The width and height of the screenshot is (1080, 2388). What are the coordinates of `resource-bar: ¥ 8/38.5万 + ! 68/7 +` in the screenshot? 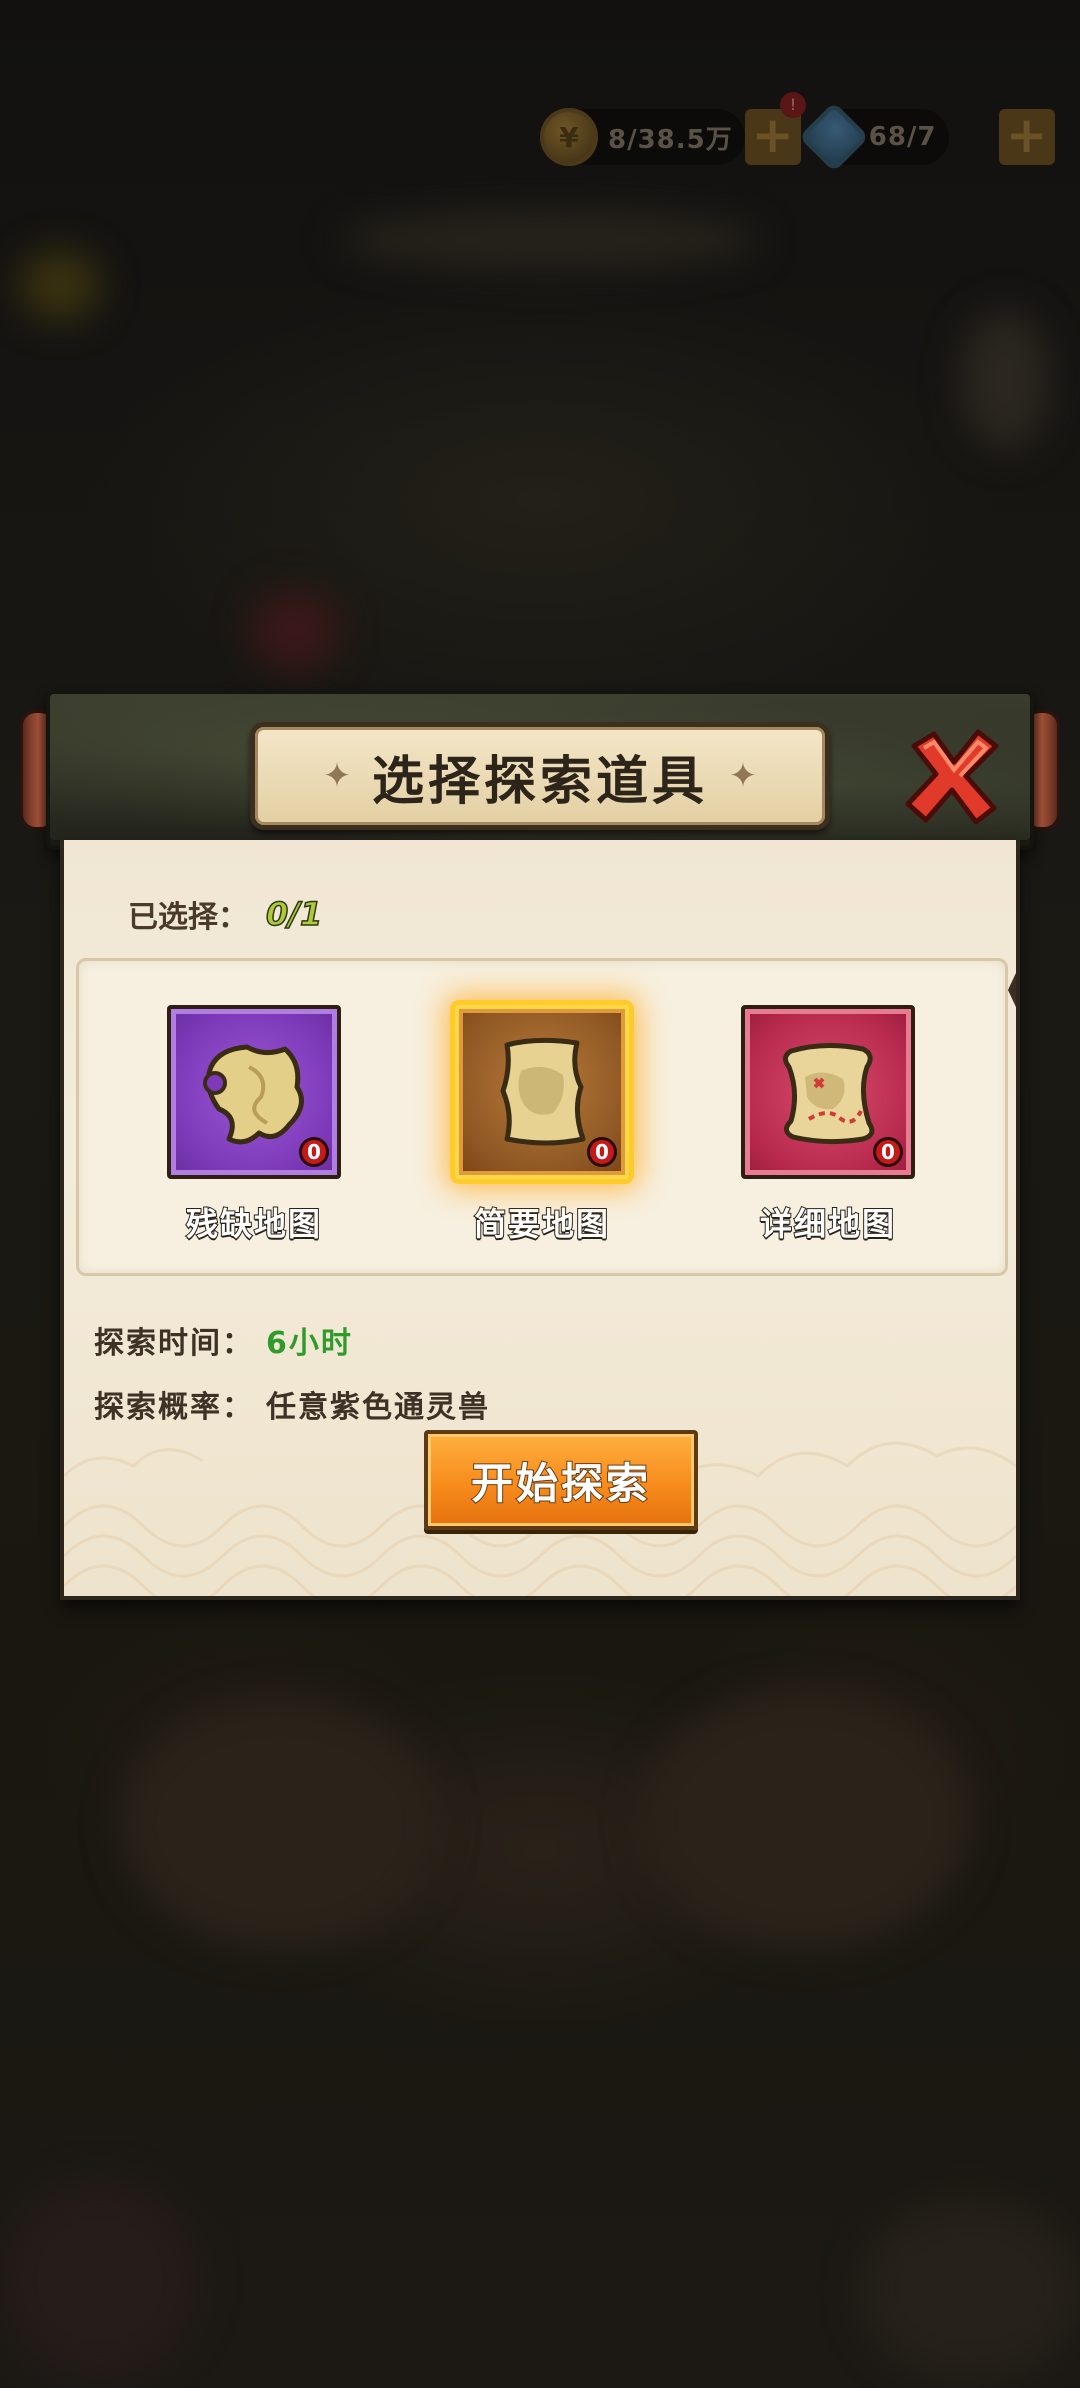 It's located at (810, 133).